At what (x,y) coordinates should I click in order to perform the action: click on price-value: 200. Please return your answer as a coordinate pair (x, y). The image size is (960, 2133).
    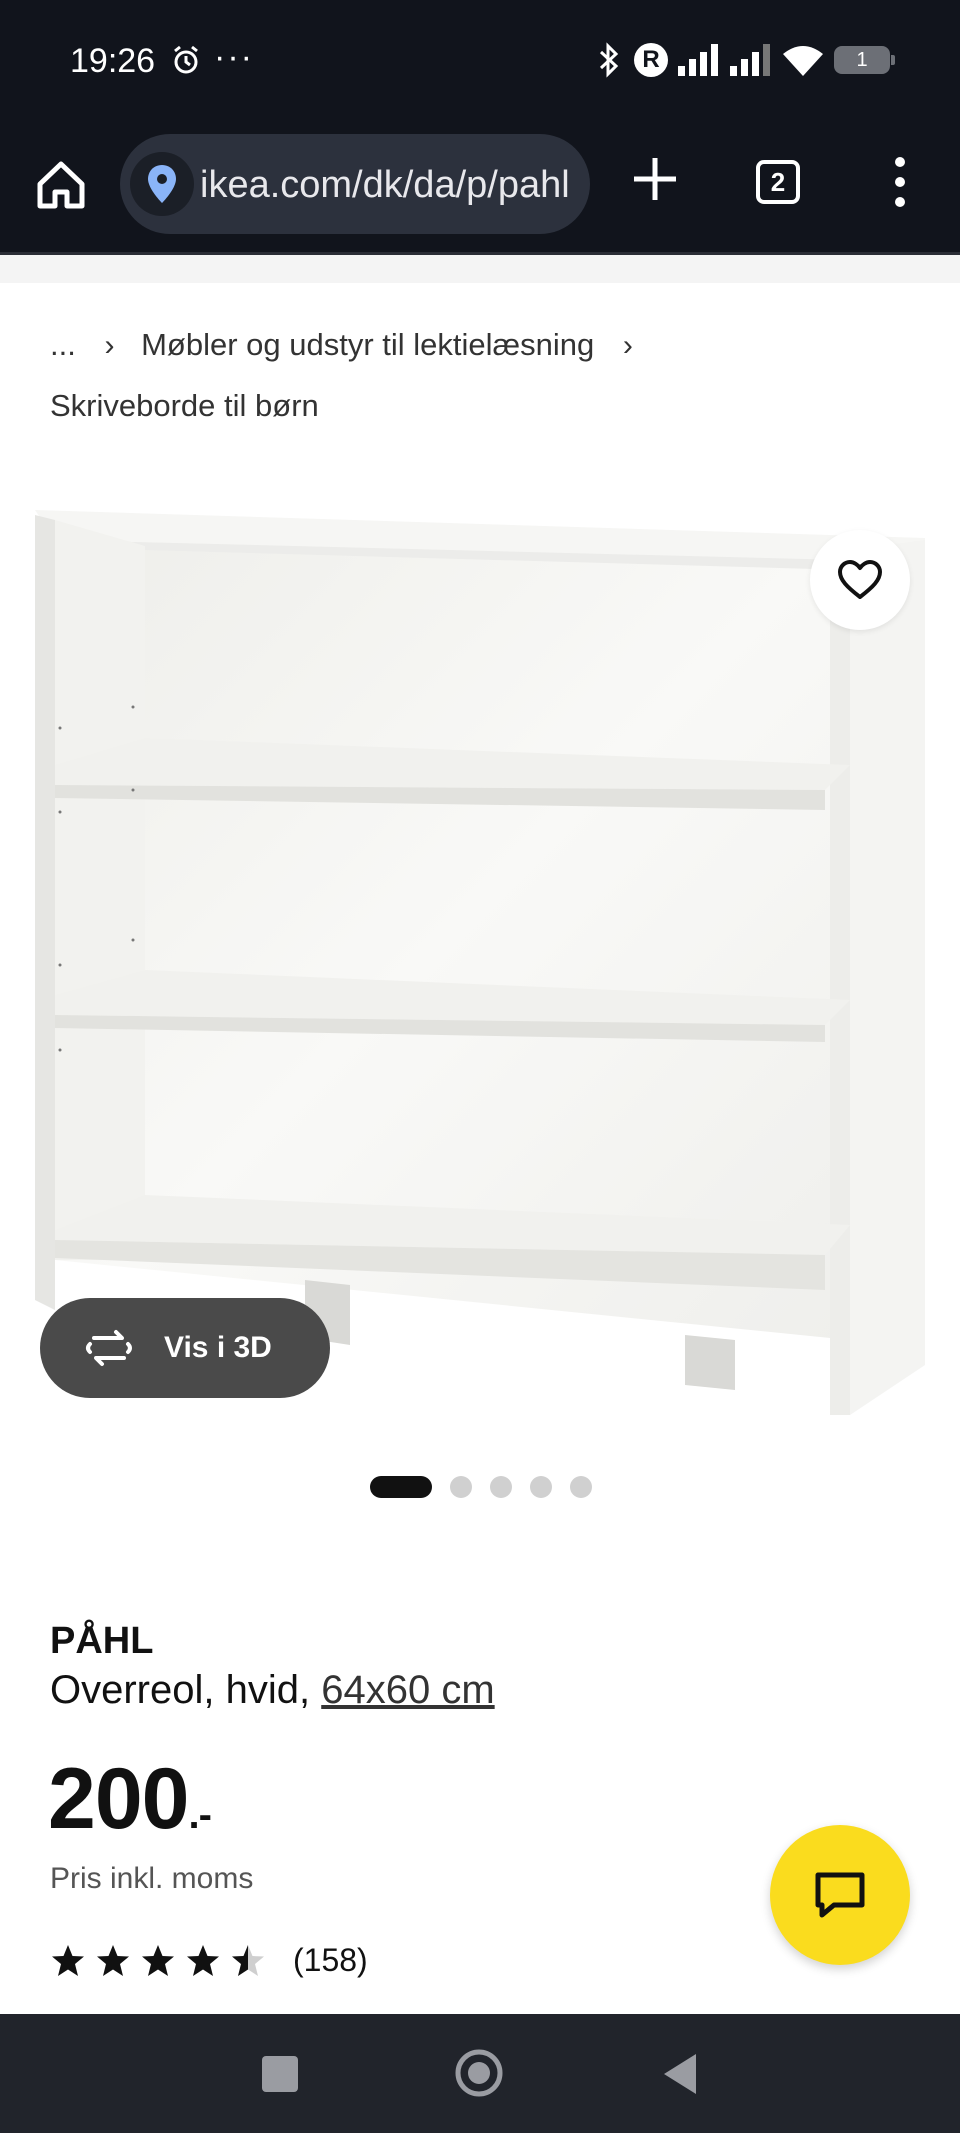
    Looking at the image, I should click on (118, 1799).